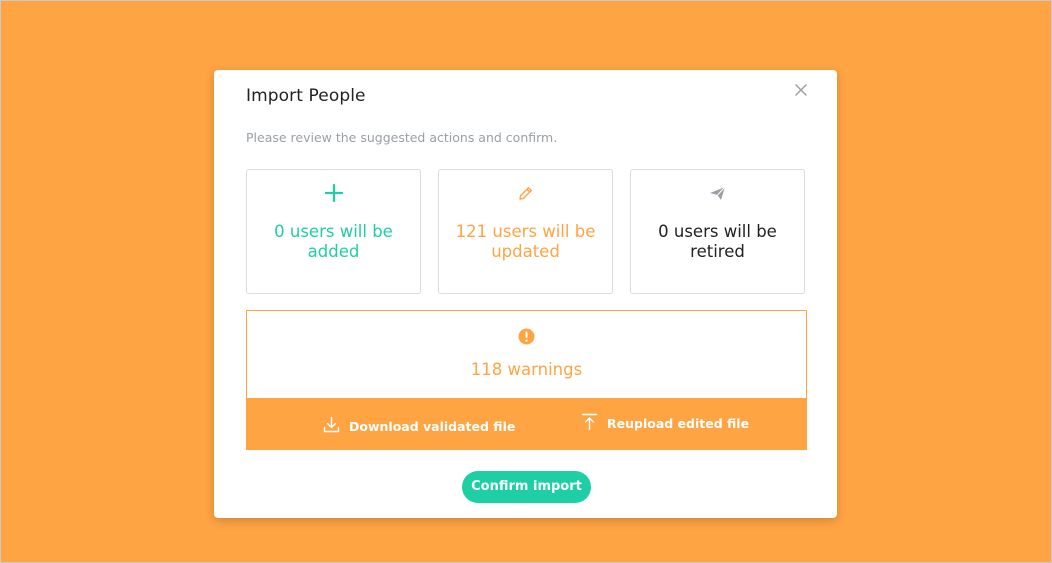  I want to click on warnings-count: 118 warnings, so click(526, 369).